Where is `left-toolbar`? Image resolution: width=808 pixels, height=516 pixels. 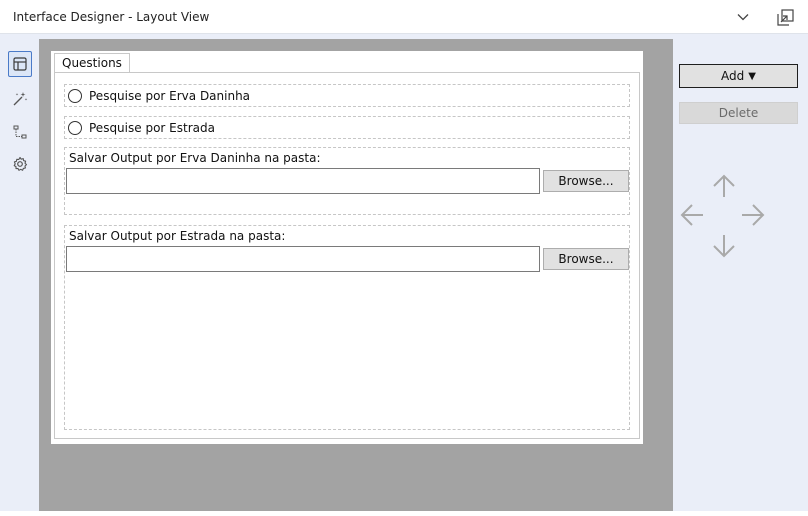 left-toolbar is located at coordinates (19, 273).